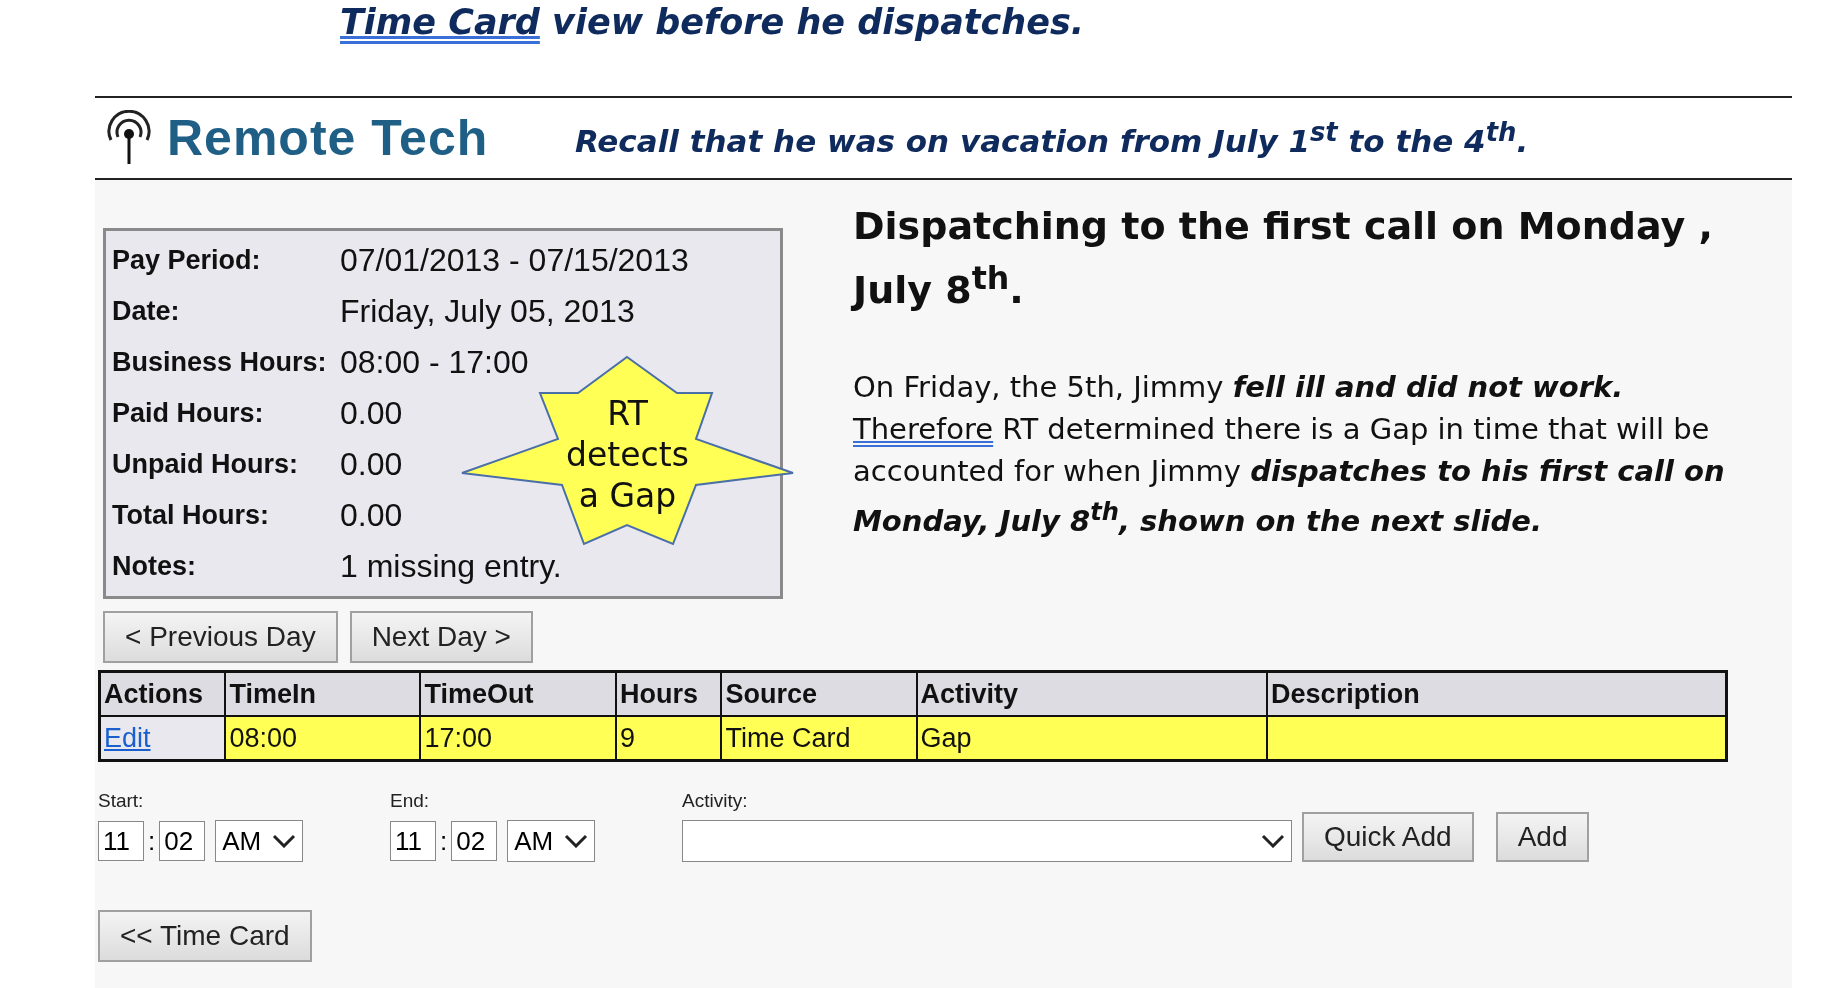  Describe the element at coordinates (987, 841) in the screenshot. I see `activity-select` at that location.